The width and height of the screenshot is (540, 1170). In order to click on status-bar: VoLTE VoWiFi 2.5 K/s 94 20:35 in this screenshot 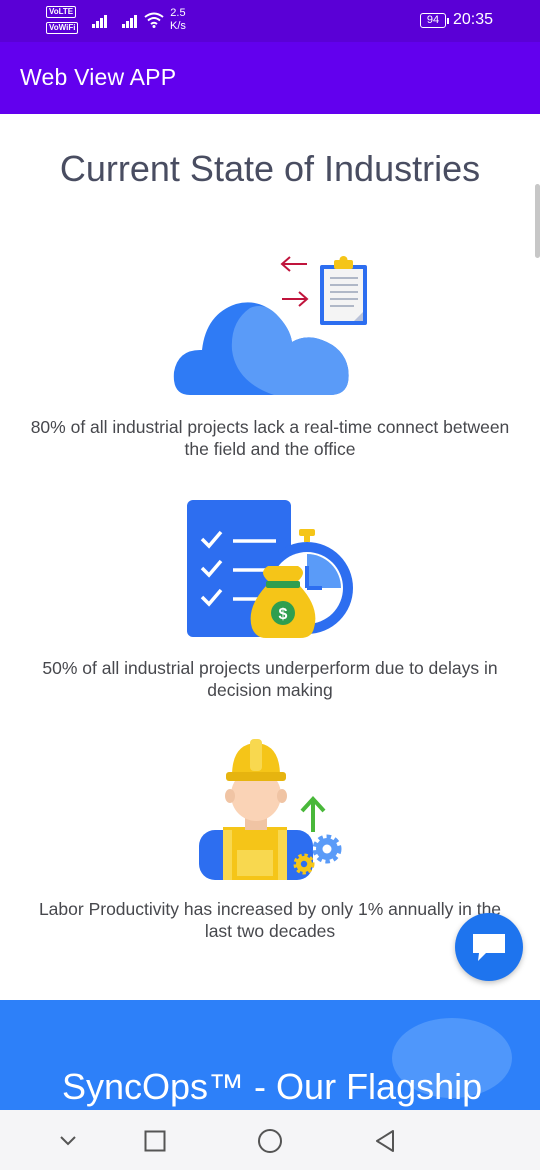, I will do `click(270, 21)`.